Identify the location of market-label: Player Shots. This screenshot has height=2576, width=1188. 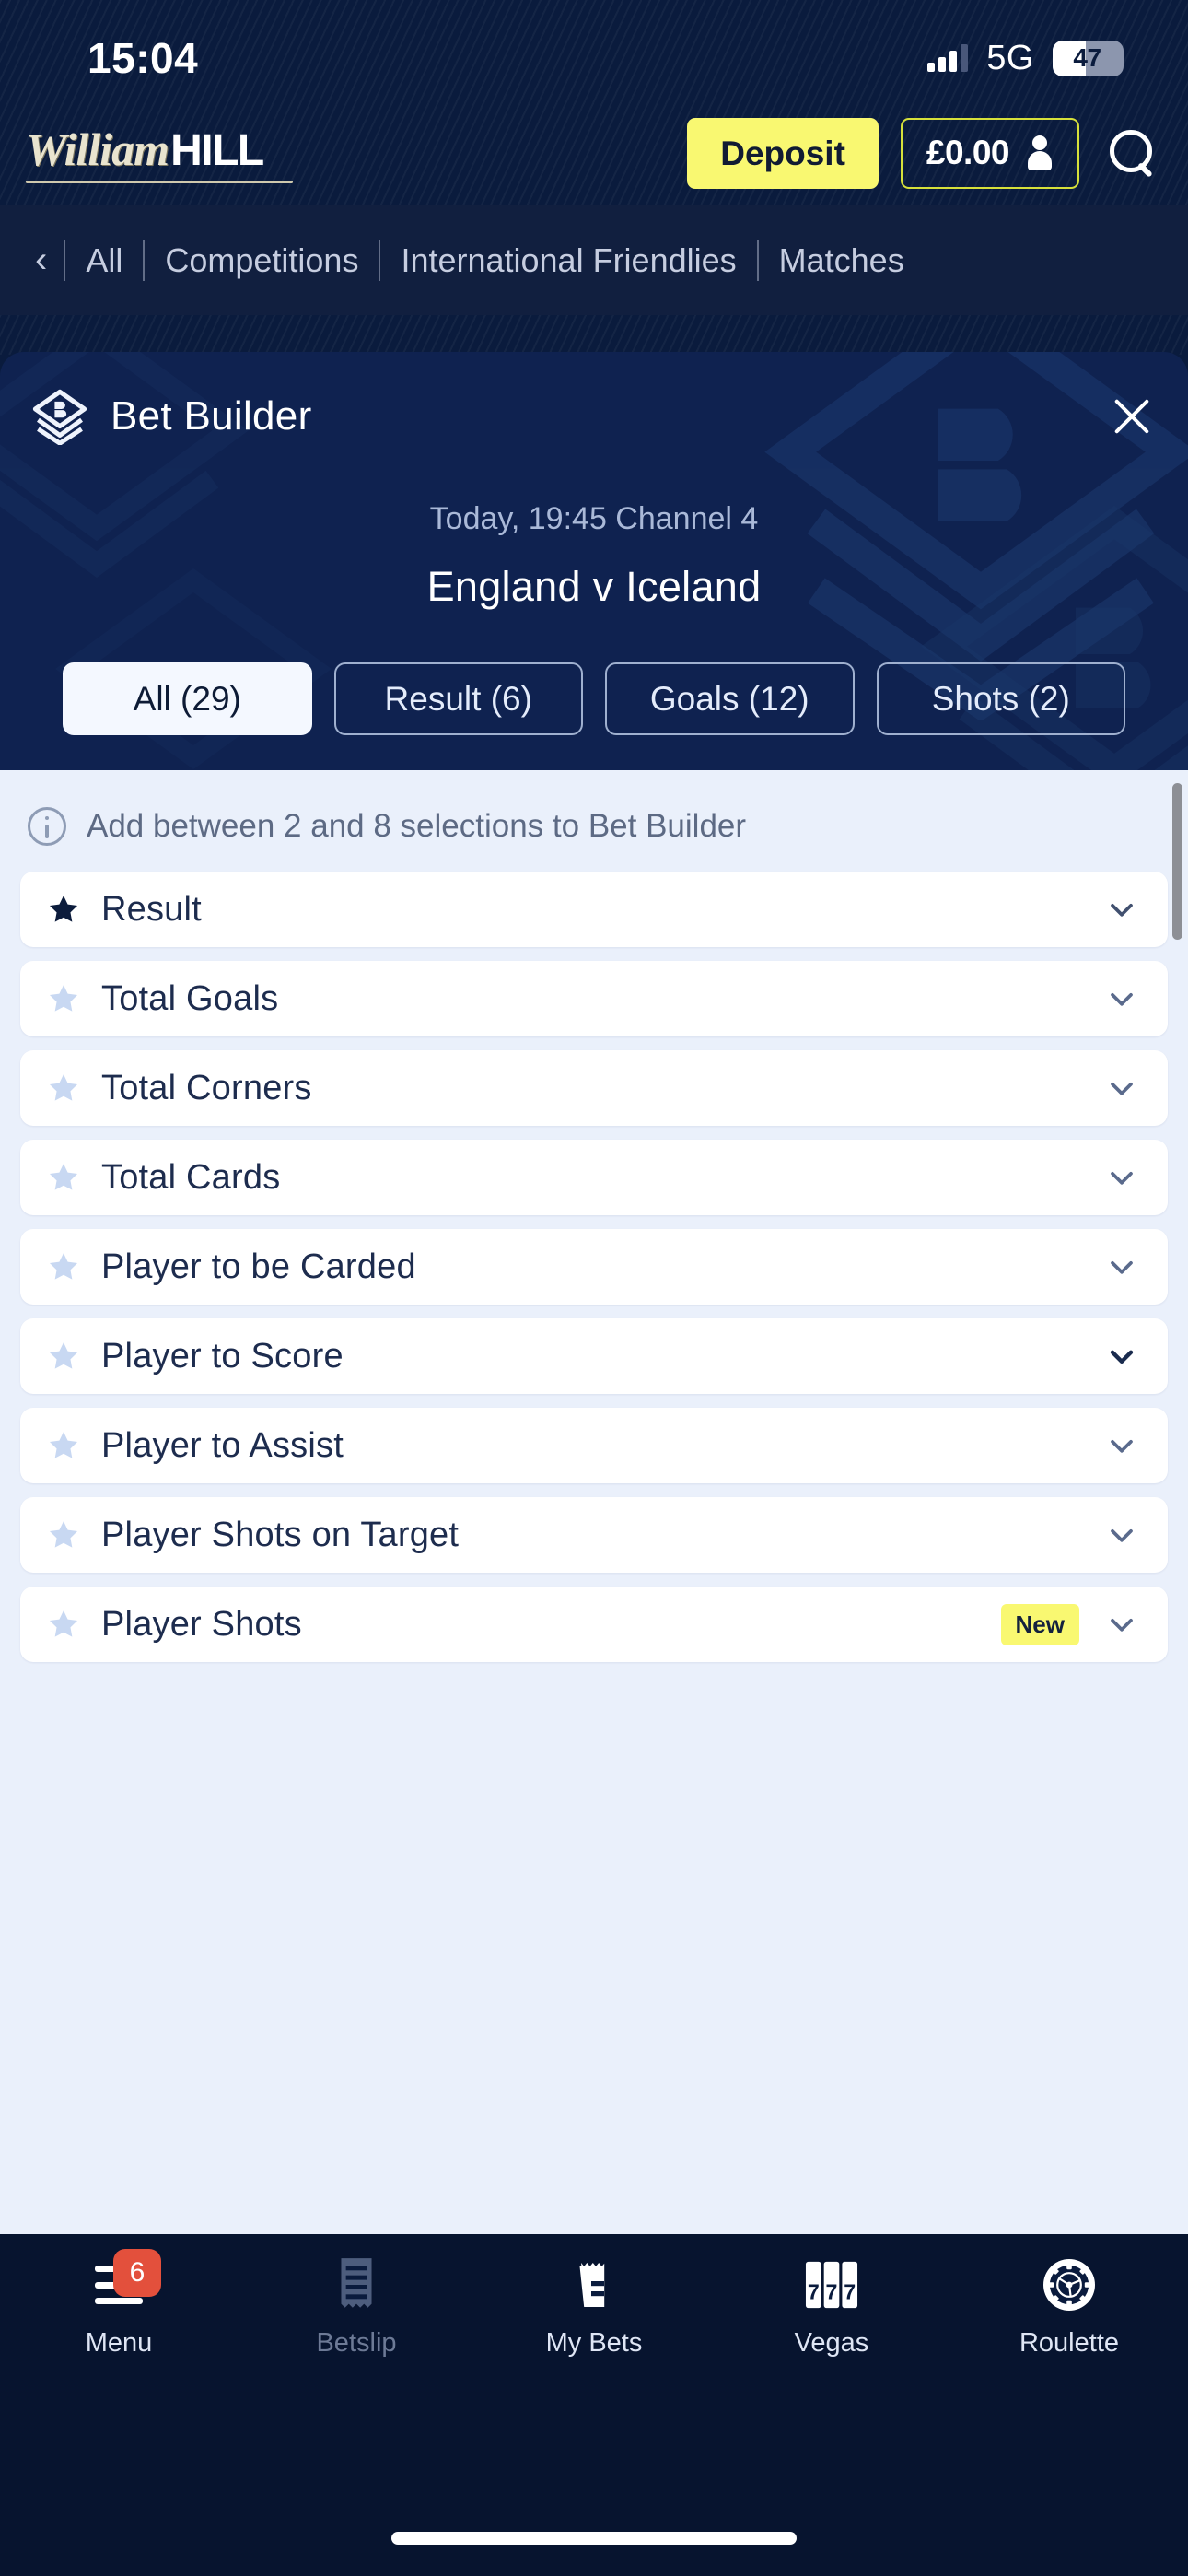
(201, 1624).